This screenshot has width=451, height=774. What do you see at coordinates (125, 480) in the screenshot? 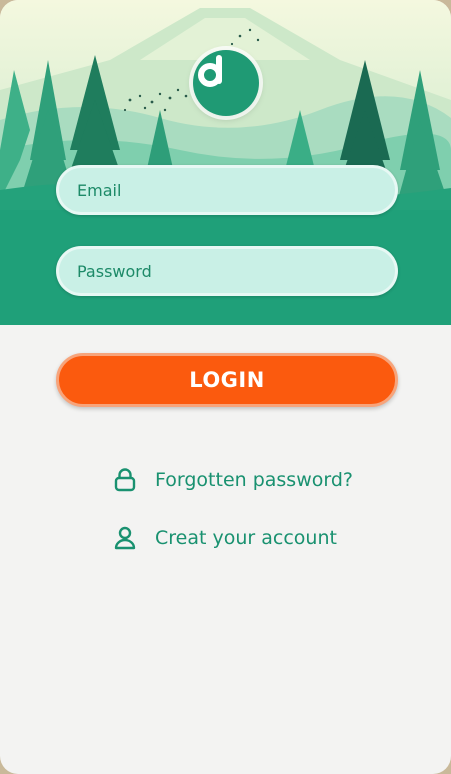
I see `lock-icon` at bounding box center [125, 480].